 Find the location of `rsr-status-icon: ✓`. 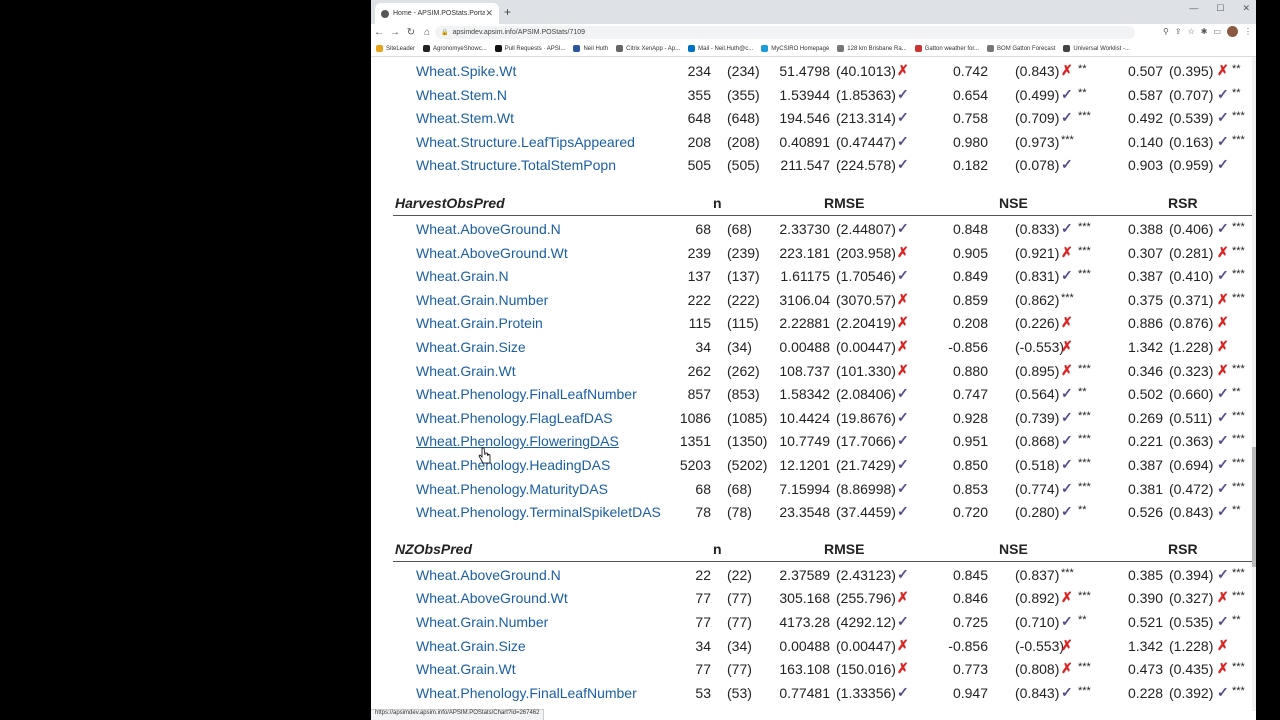

rsr-status-icon: ✓ is located at coordinates (1223, 440).